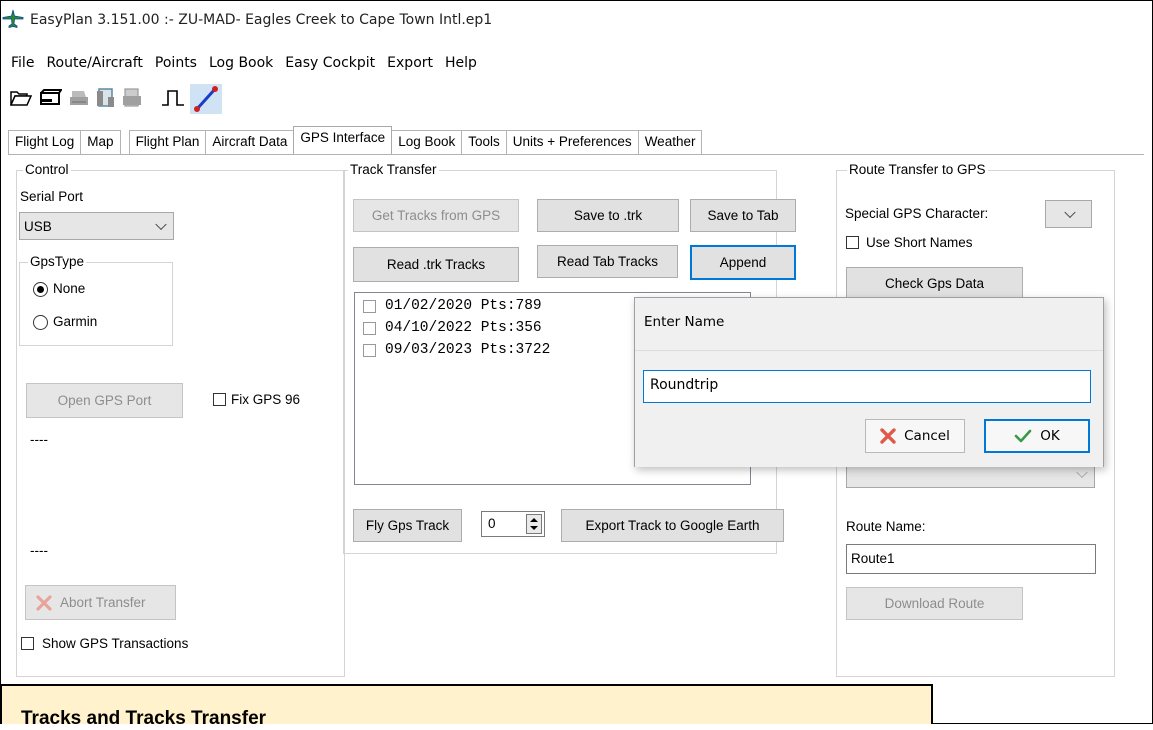  I want to click on read-tab-button: Read Tab Tracks, so click(607, 261).